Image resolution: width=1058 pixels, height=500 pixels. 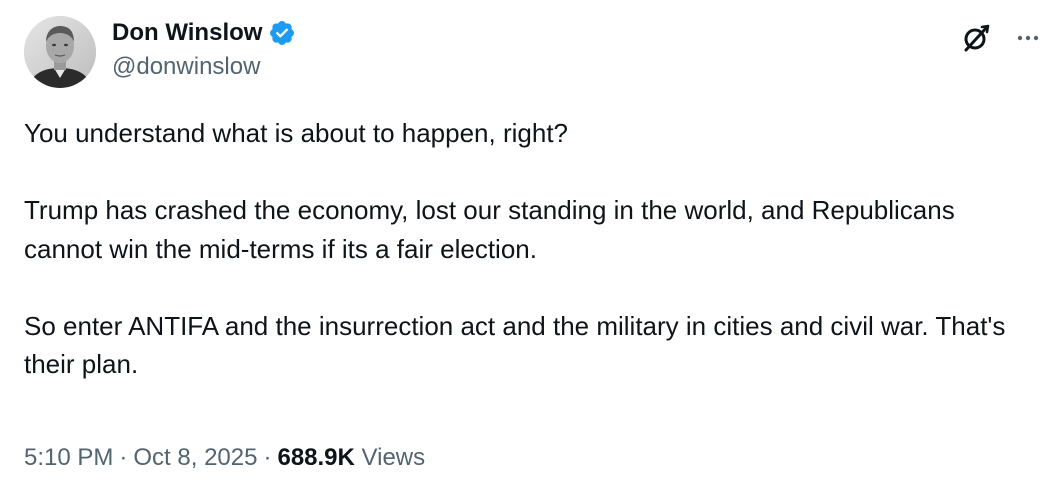 What do you see at coordinates (976, 38) in the screenshot?
I see `grok-icon` at bounding box center [976, 38].